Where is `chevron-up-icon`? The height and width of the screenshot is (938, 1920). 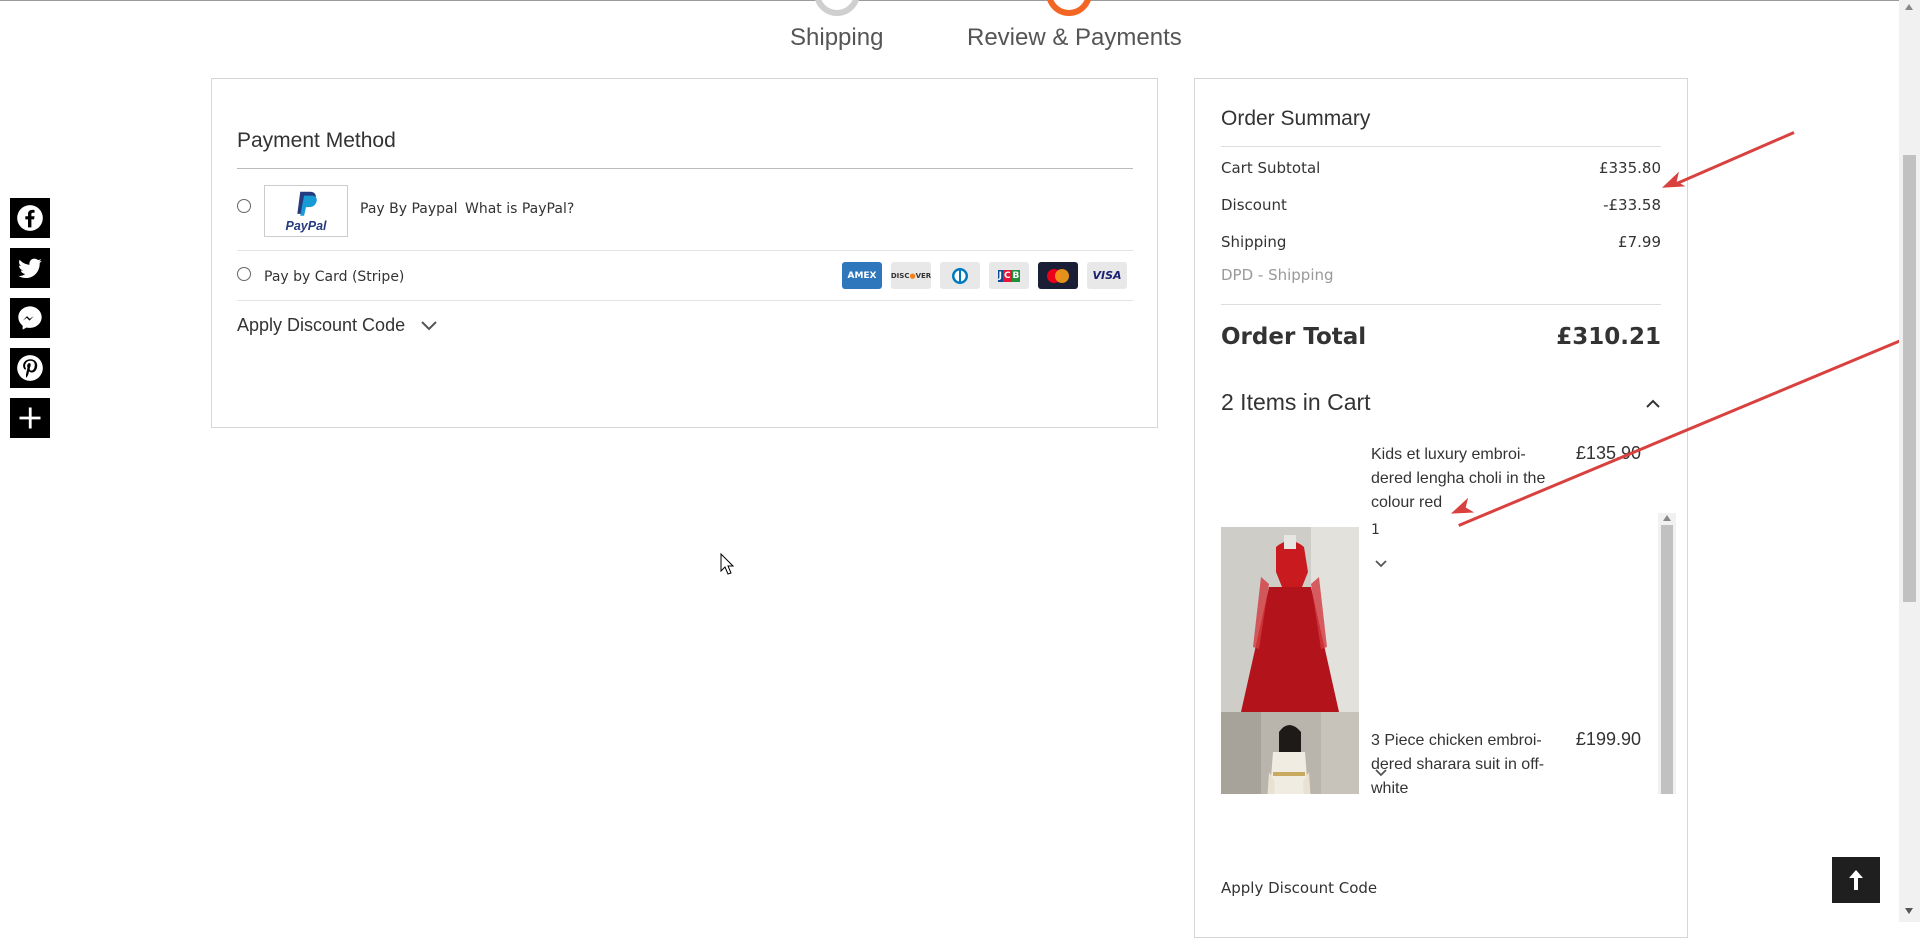 chevron-up-icon is located at coordinates (1653, 403).